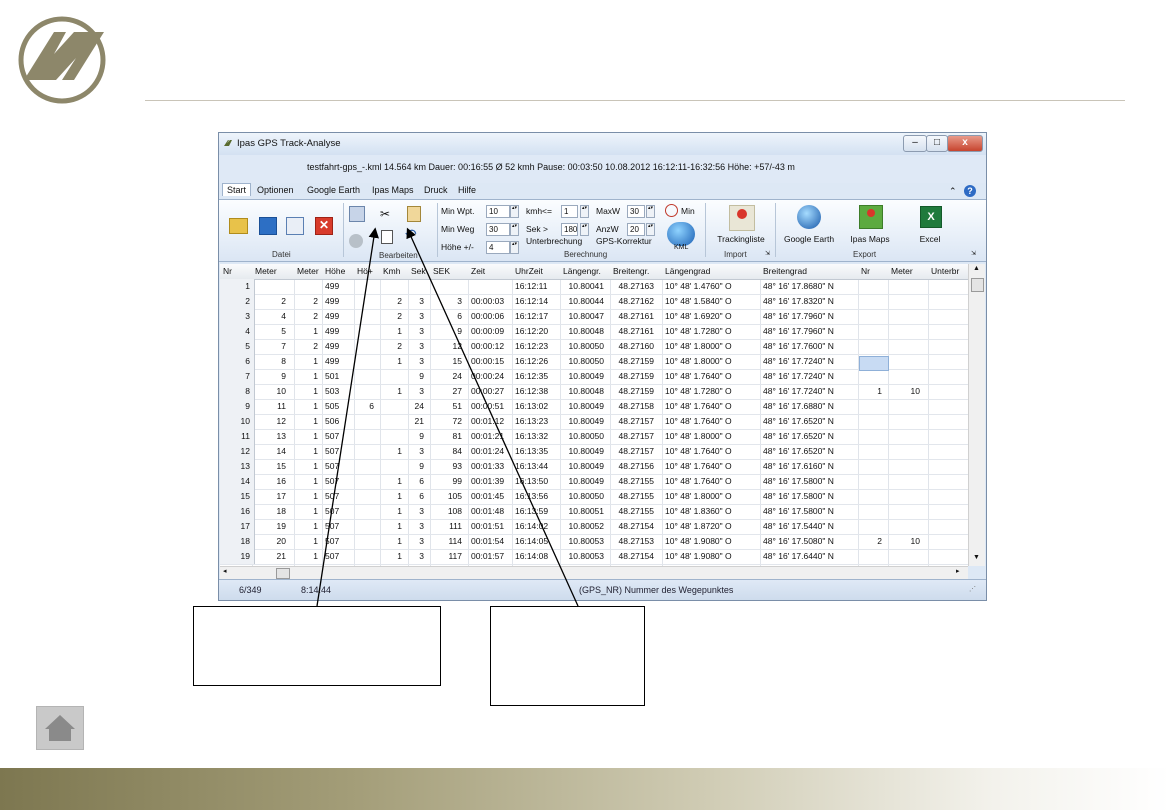 Image resolution: width=1170 pixels, height=810 pixels. What do you see at coordinates (585, 789) in the screenshot?
I see `footer-bar` at bounding box center [585, 789].